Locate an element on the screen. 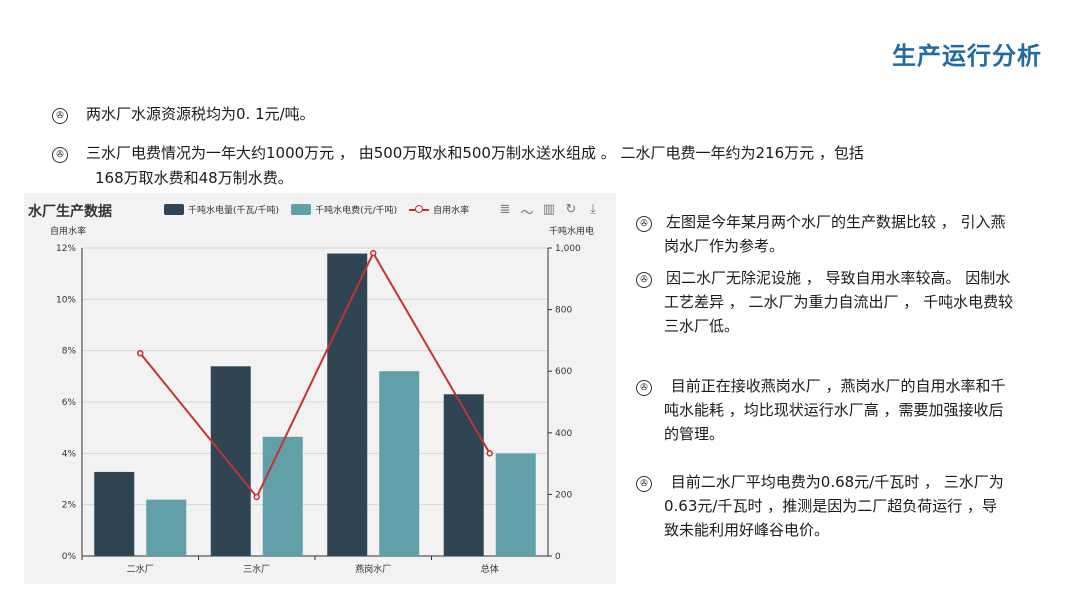 The image size is (1080, 608). x-tick-label: 三水厂 is located at coordinates (256, 569).